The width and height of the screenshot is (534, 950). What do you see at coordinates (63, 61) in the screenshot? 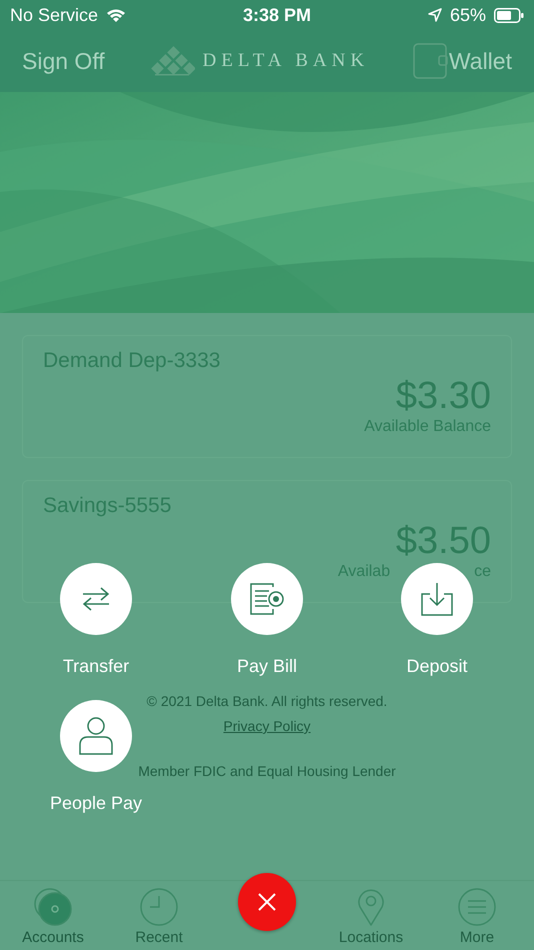
I see `sign-off-button: Sign Off` at bounding box center [63, 61].